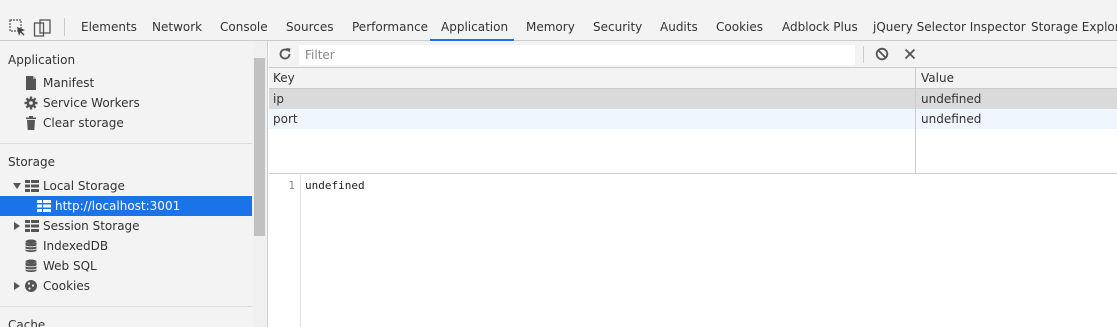  What do you see at coordinates (126, 83) in the screenshot?
I see `sidebar-item-manifest: Manifest` at bounding box center [126, 83].